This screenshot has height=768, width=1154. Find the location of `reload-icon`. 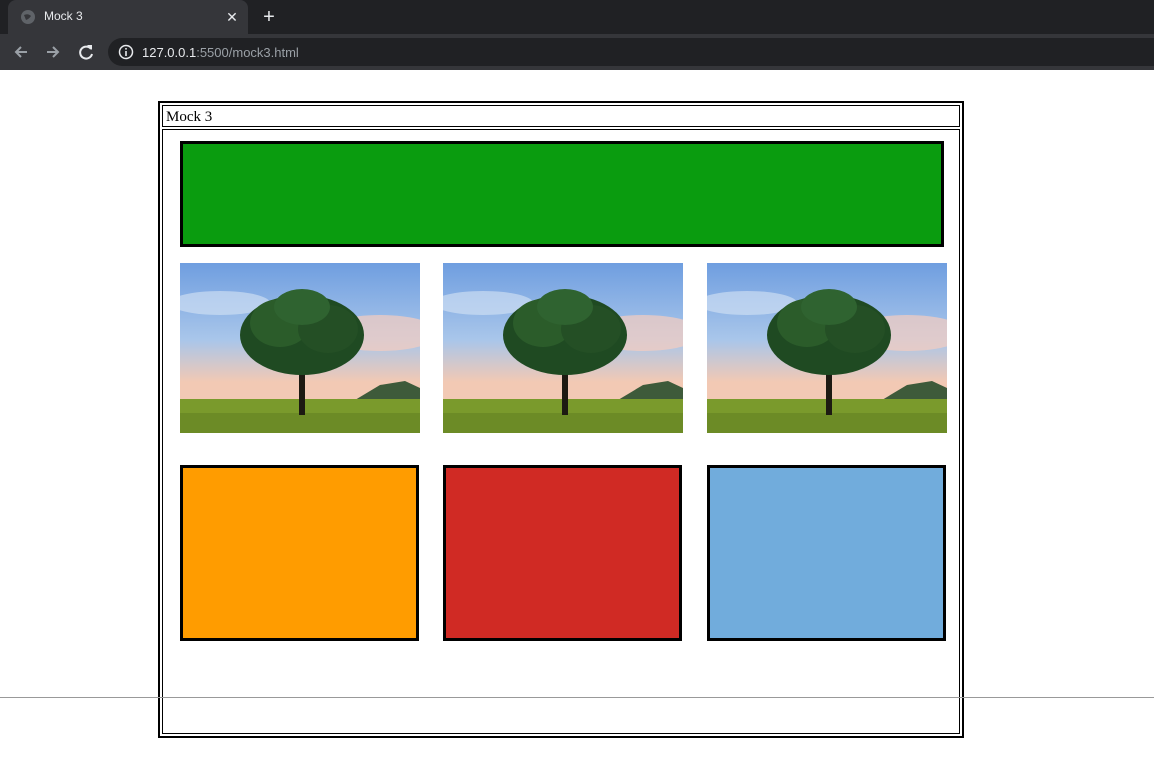

reload-icon is located at coordinates (86, 52).